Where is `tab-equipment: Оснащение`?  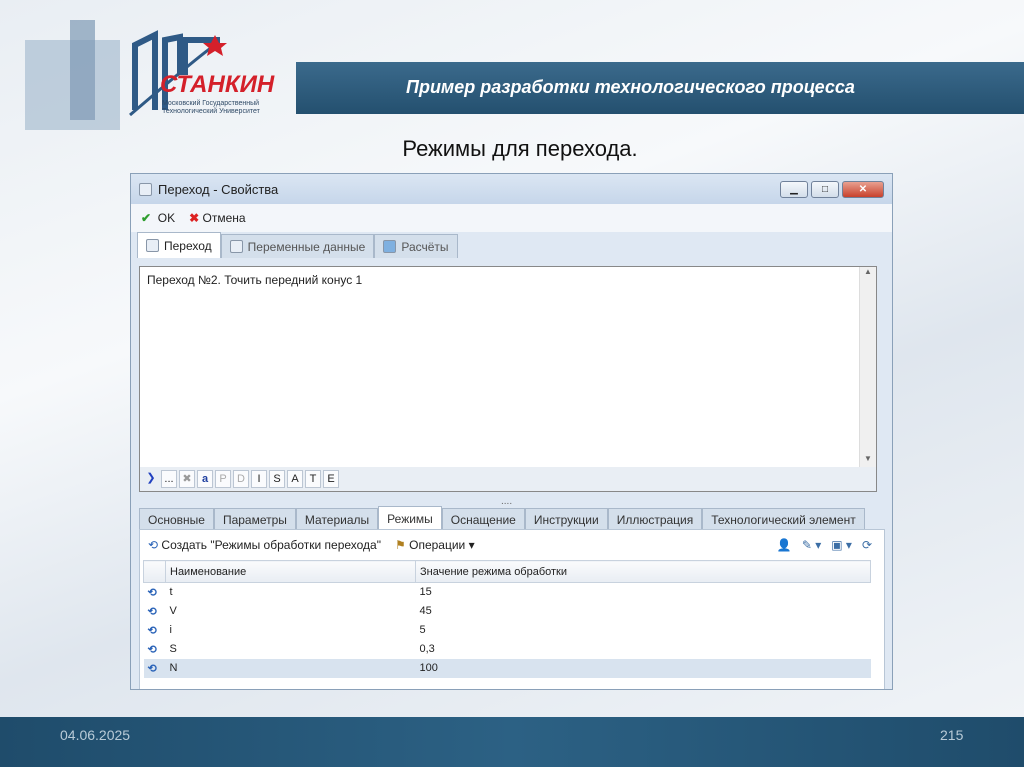 tab-equipment: Оснащение is located at coordinates (483, 519).